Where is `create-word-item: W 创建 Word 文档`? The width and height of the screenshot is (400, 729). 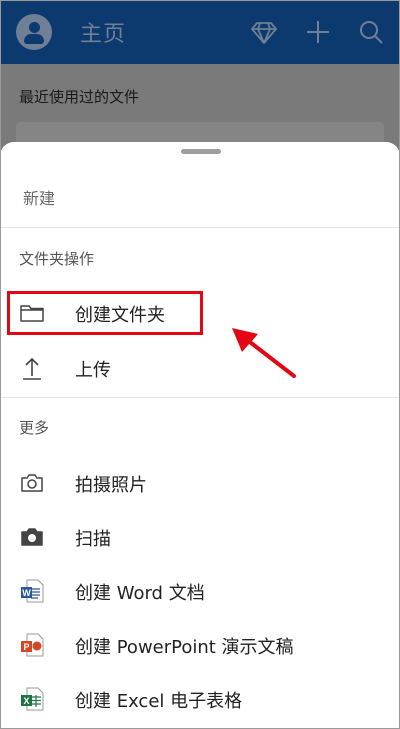 create-word-item: W 创建 Word 文档 is located at coordinates (200, 591).